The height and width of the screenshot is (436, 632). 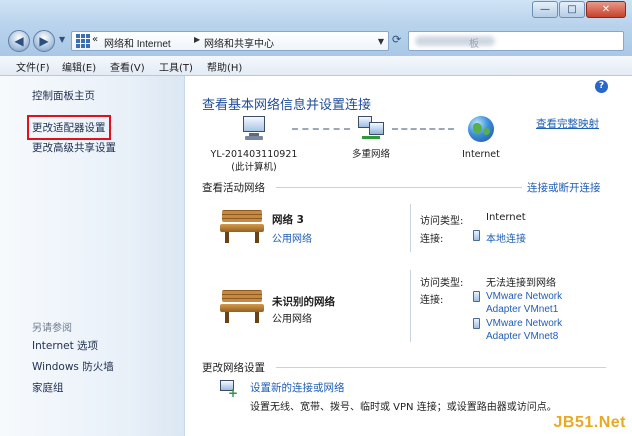 What do you see at coordinates (65, 345) in the screenshot?
I see `internet-options-link: Internet 选项` at bounding box center [65, 345].